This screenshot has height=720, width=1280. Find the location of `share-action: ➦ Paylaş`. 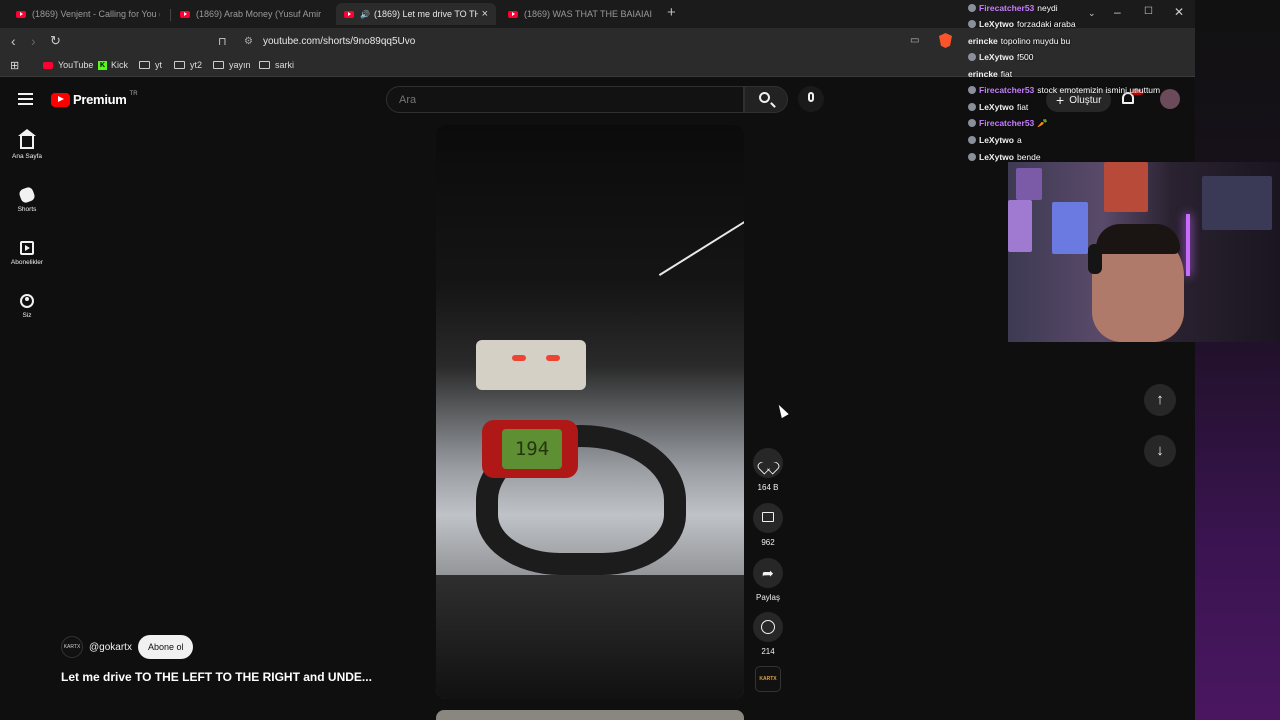

share-action: ➦ Paylaş is located at coordinates (768, 580).